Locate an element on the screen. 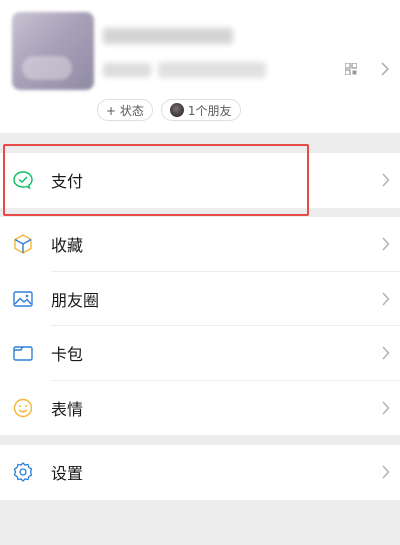  menu-item-favorites-label: 收藏 is located at coordinates (67, 246).